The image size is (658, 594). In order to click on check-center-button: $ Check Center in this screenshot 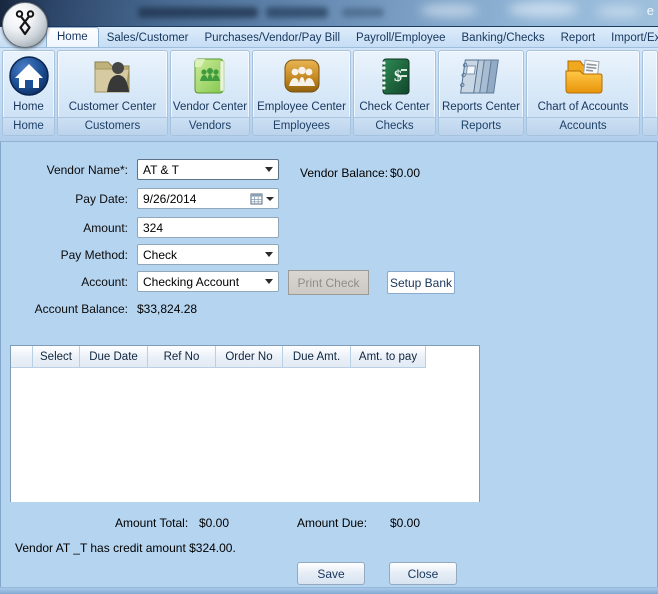, I will do `click(394, 84)`.